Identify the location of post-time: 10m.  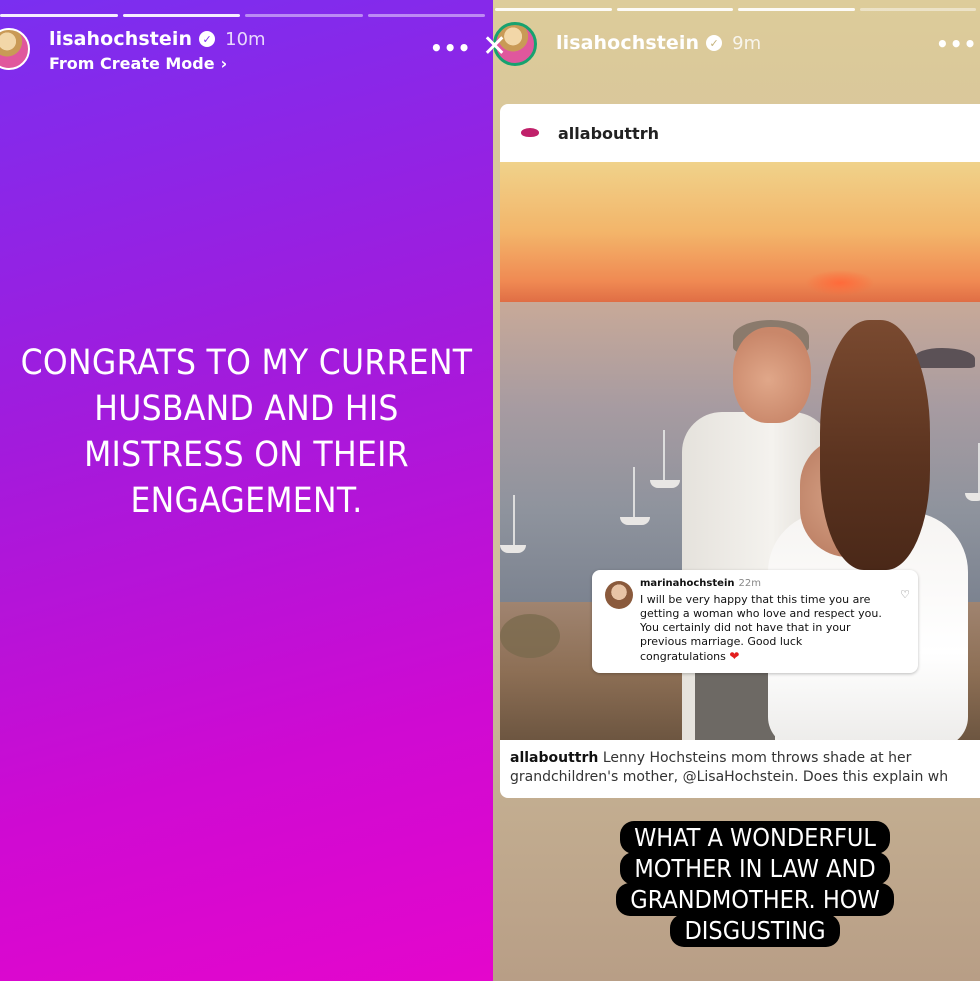
(245, 39).